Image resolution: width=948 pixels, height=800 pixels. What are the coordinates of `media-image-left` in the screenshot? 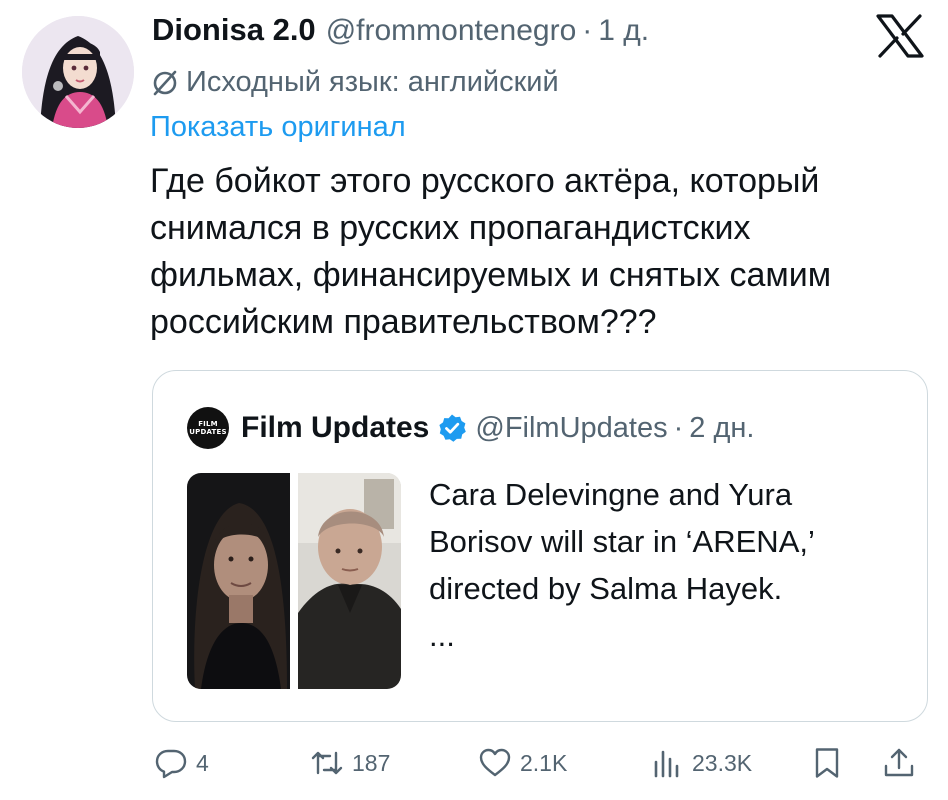 It's located at (238, 581).